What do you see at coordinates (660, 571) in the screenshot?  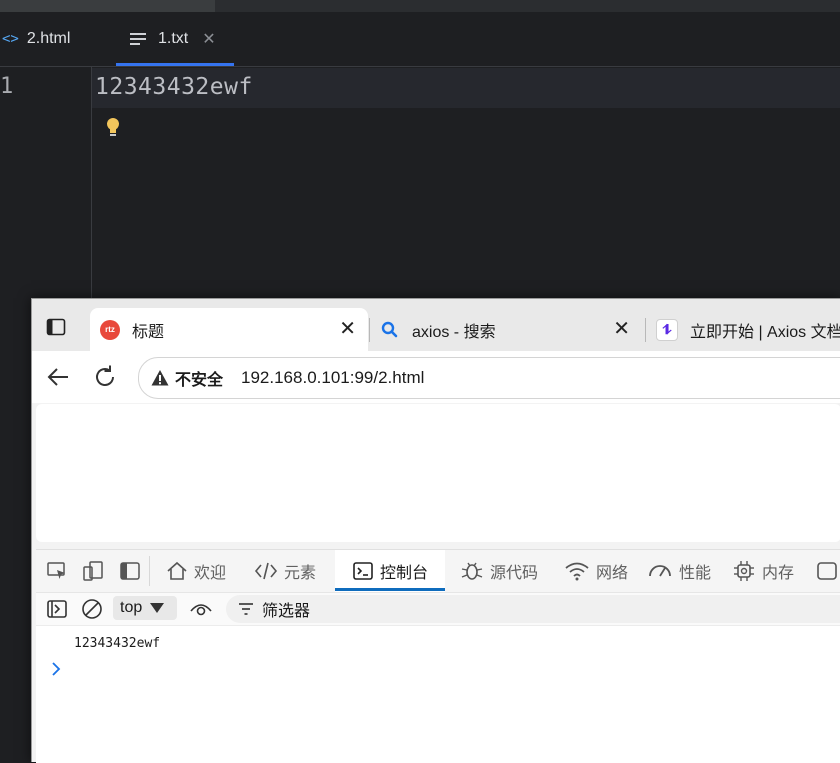 I see `gauge-icon` at bounding box center [660, 571].